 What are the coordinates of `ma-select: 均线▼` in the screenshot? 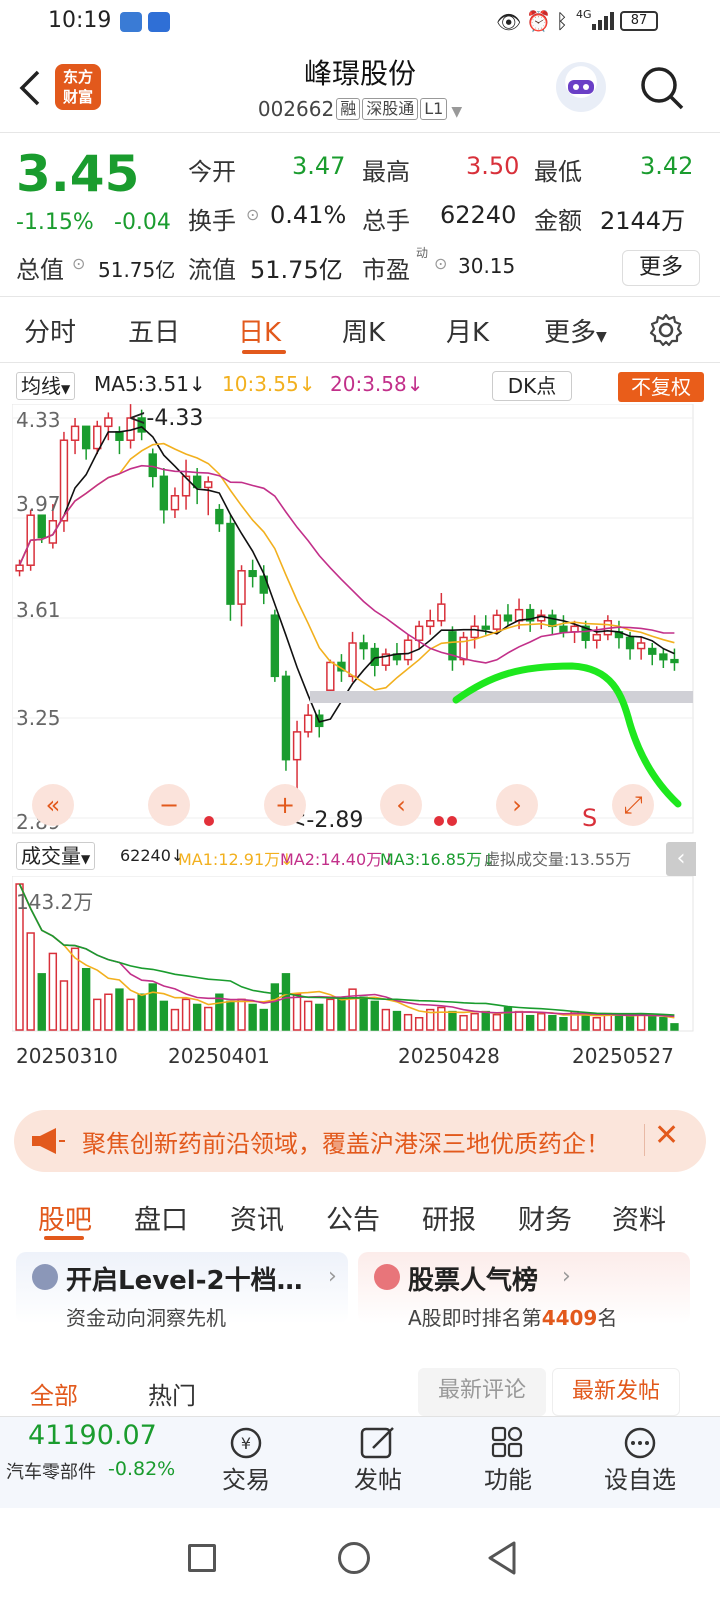 It's located at (46, 386).